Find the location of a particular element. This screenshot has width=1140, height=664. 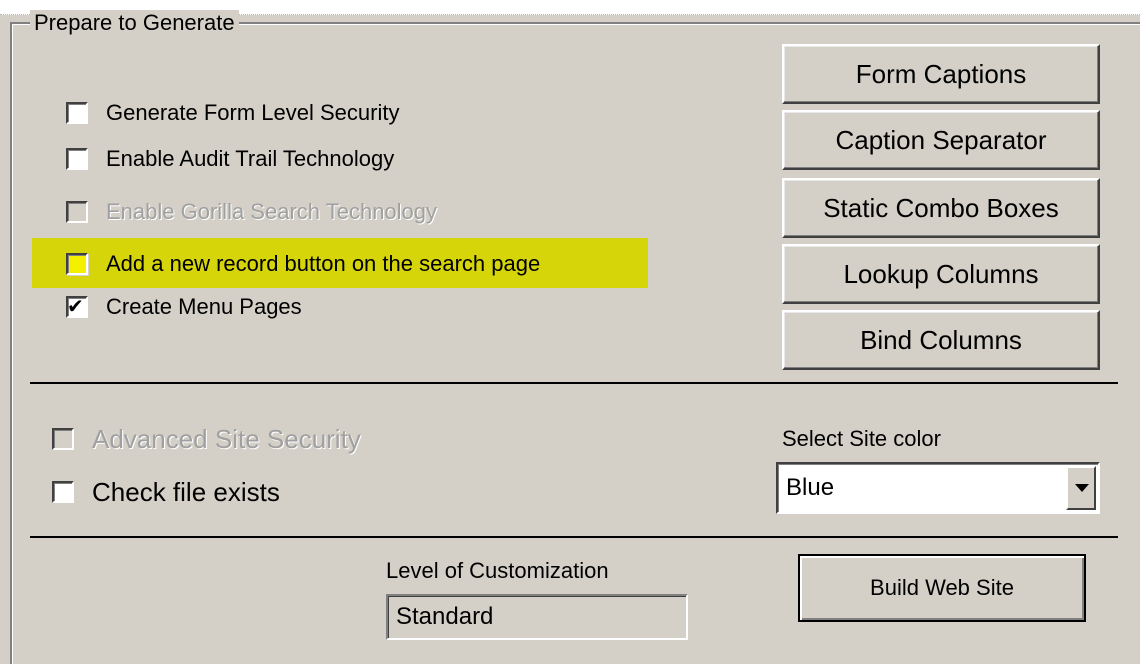

customization-field is located at coordinates (537, 617).